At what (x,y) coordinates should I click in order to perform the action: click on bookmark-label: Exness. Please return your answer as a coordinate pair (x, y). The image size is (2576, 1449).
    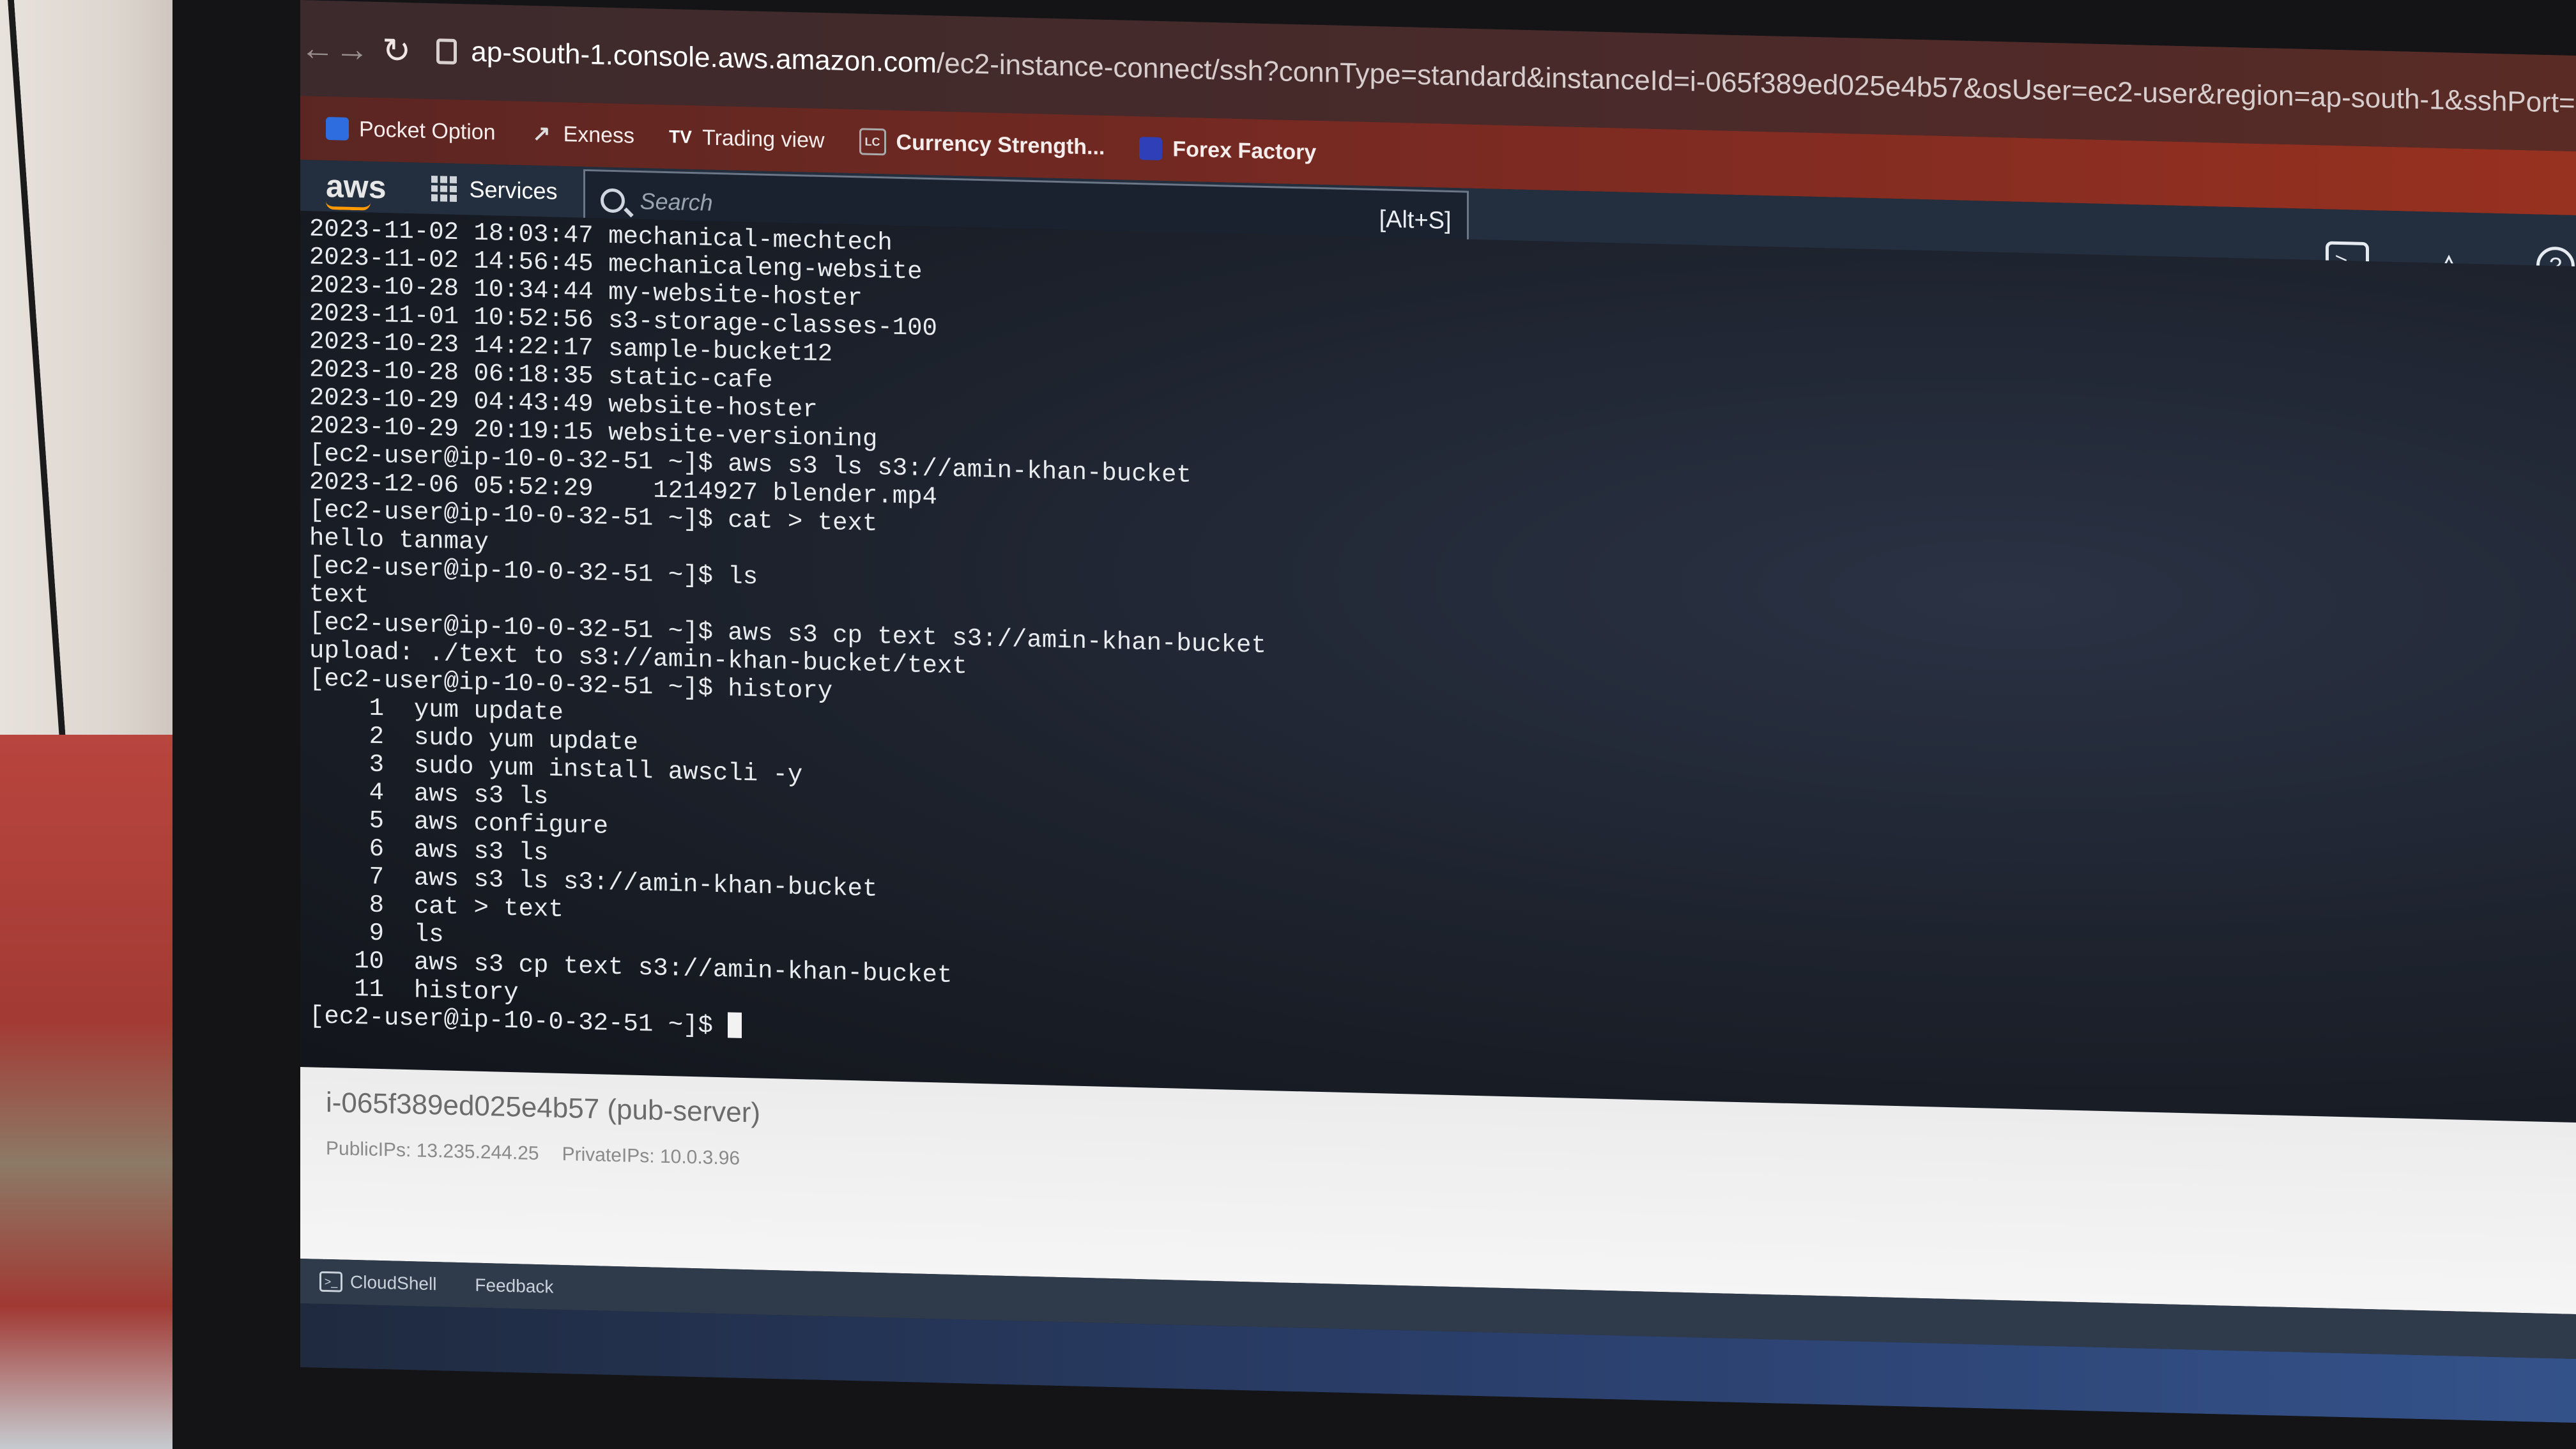
    Looking at the image, I should click on (599, 134).